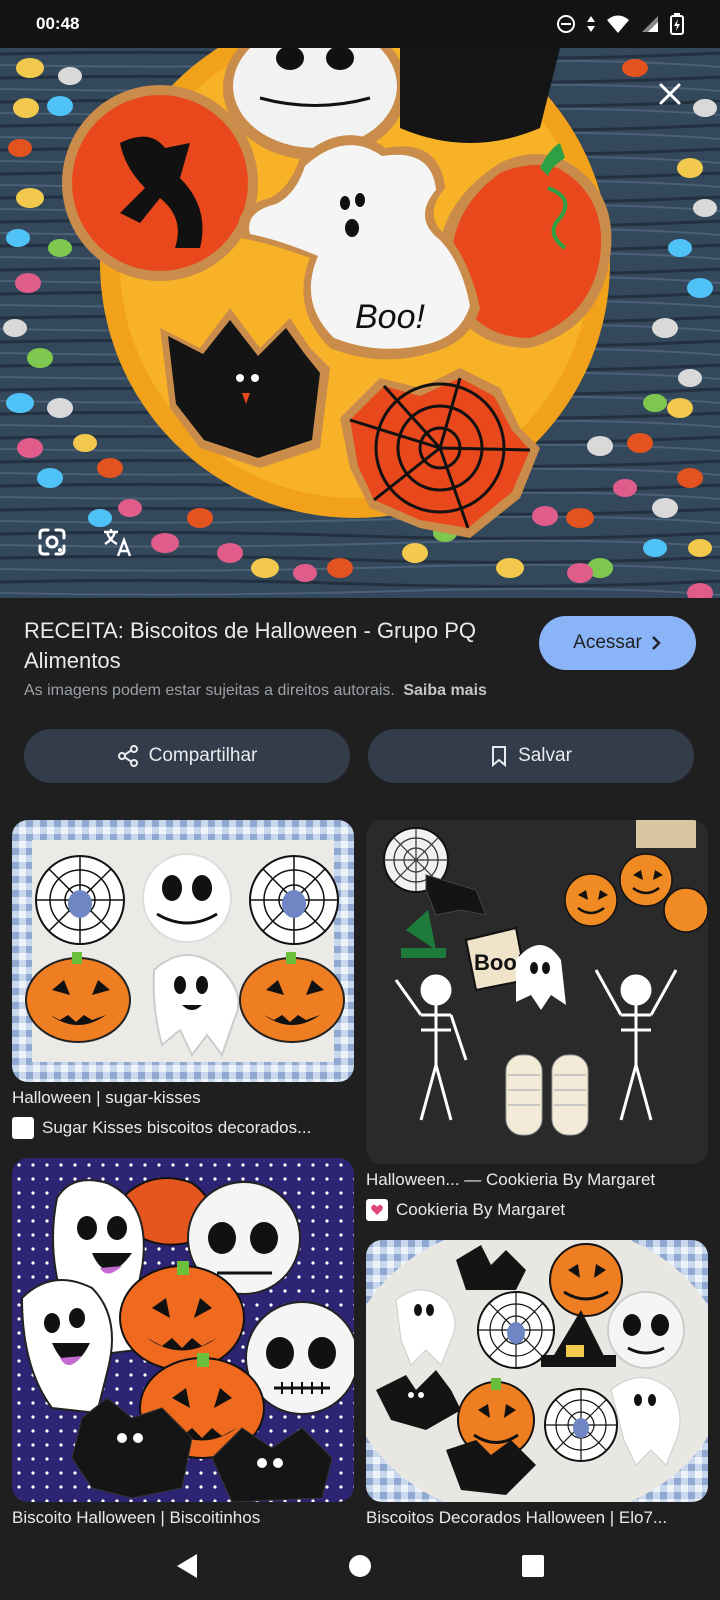 Image resolution: width=720 pixels, height=1600 pixels. What do you see at coordinates (127, 756) in the screenshot?
I see `share-icon` at bounding box center [127, 756].